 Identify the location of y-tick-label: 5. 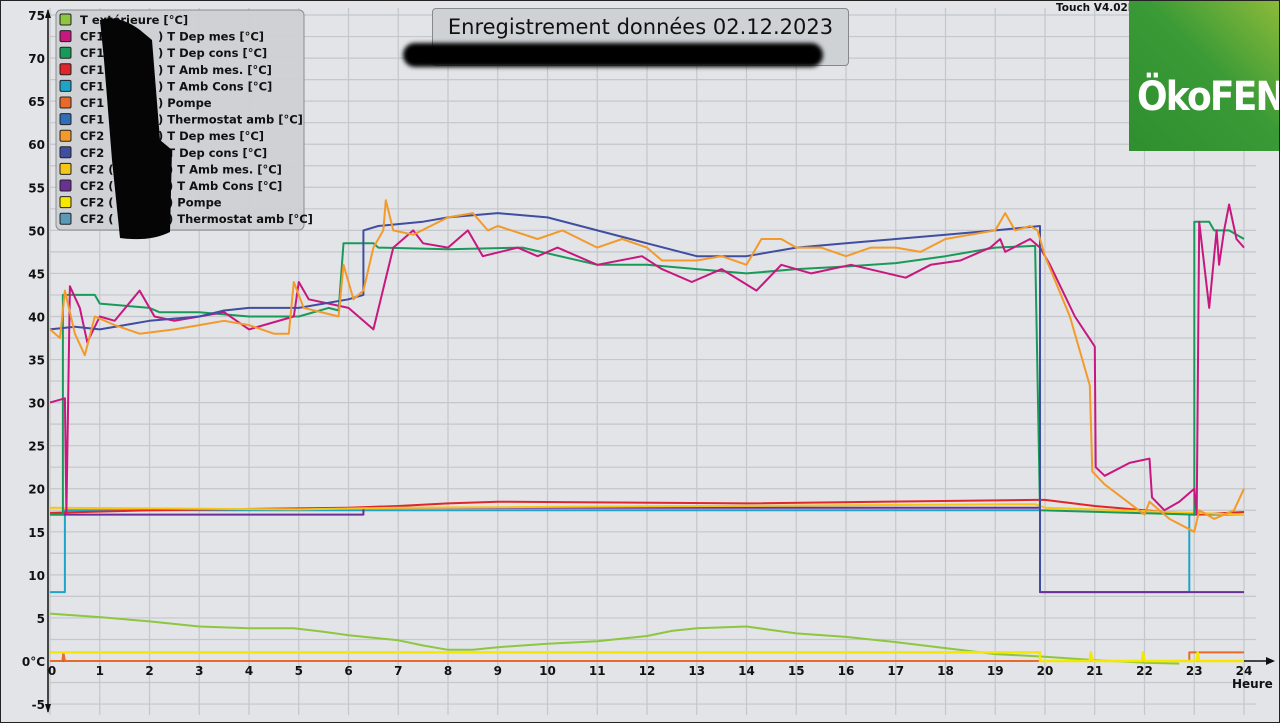
(41, 619).